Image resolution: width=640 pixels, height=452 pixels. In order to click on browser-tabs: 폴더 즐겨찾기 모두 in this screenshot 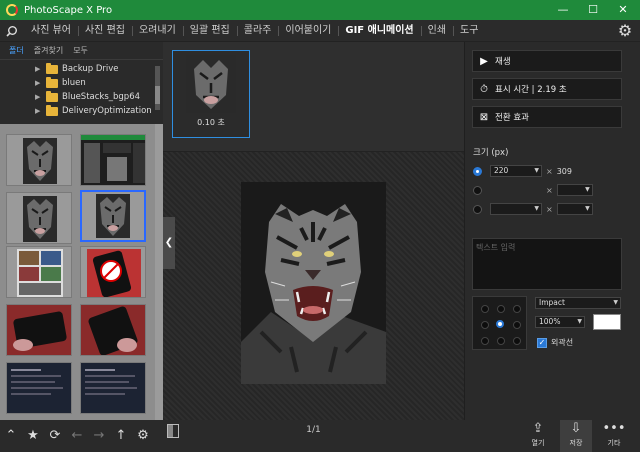, I will do `click(81, 51)`.